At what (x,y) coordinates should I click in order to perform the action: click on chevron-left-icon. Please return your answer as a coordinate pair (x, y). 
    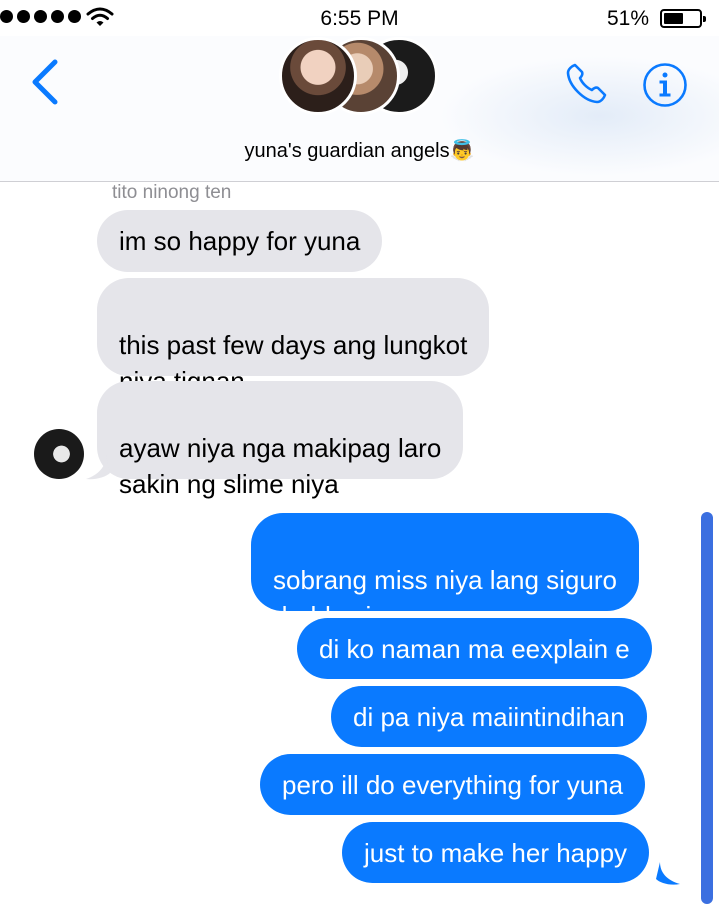
    Looking at the image, I should click on (45, 82).